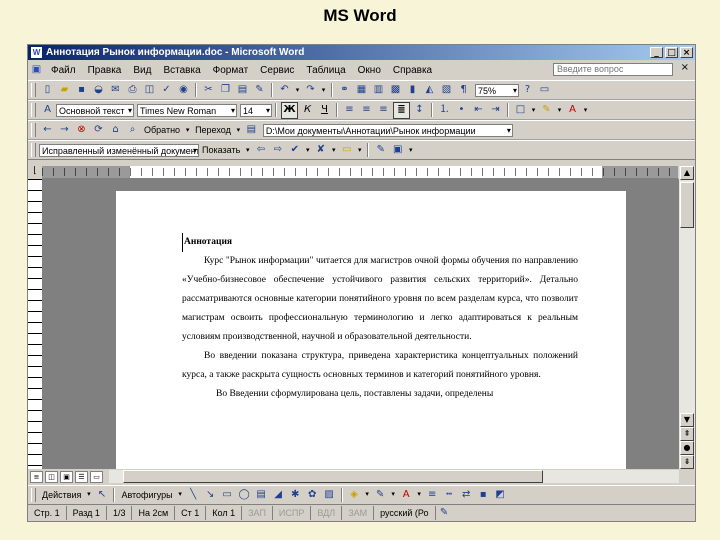  Describe the element at coordinates (495, 110) in the screenshot. I see `increase-indent-icon: ⇥` at that location.